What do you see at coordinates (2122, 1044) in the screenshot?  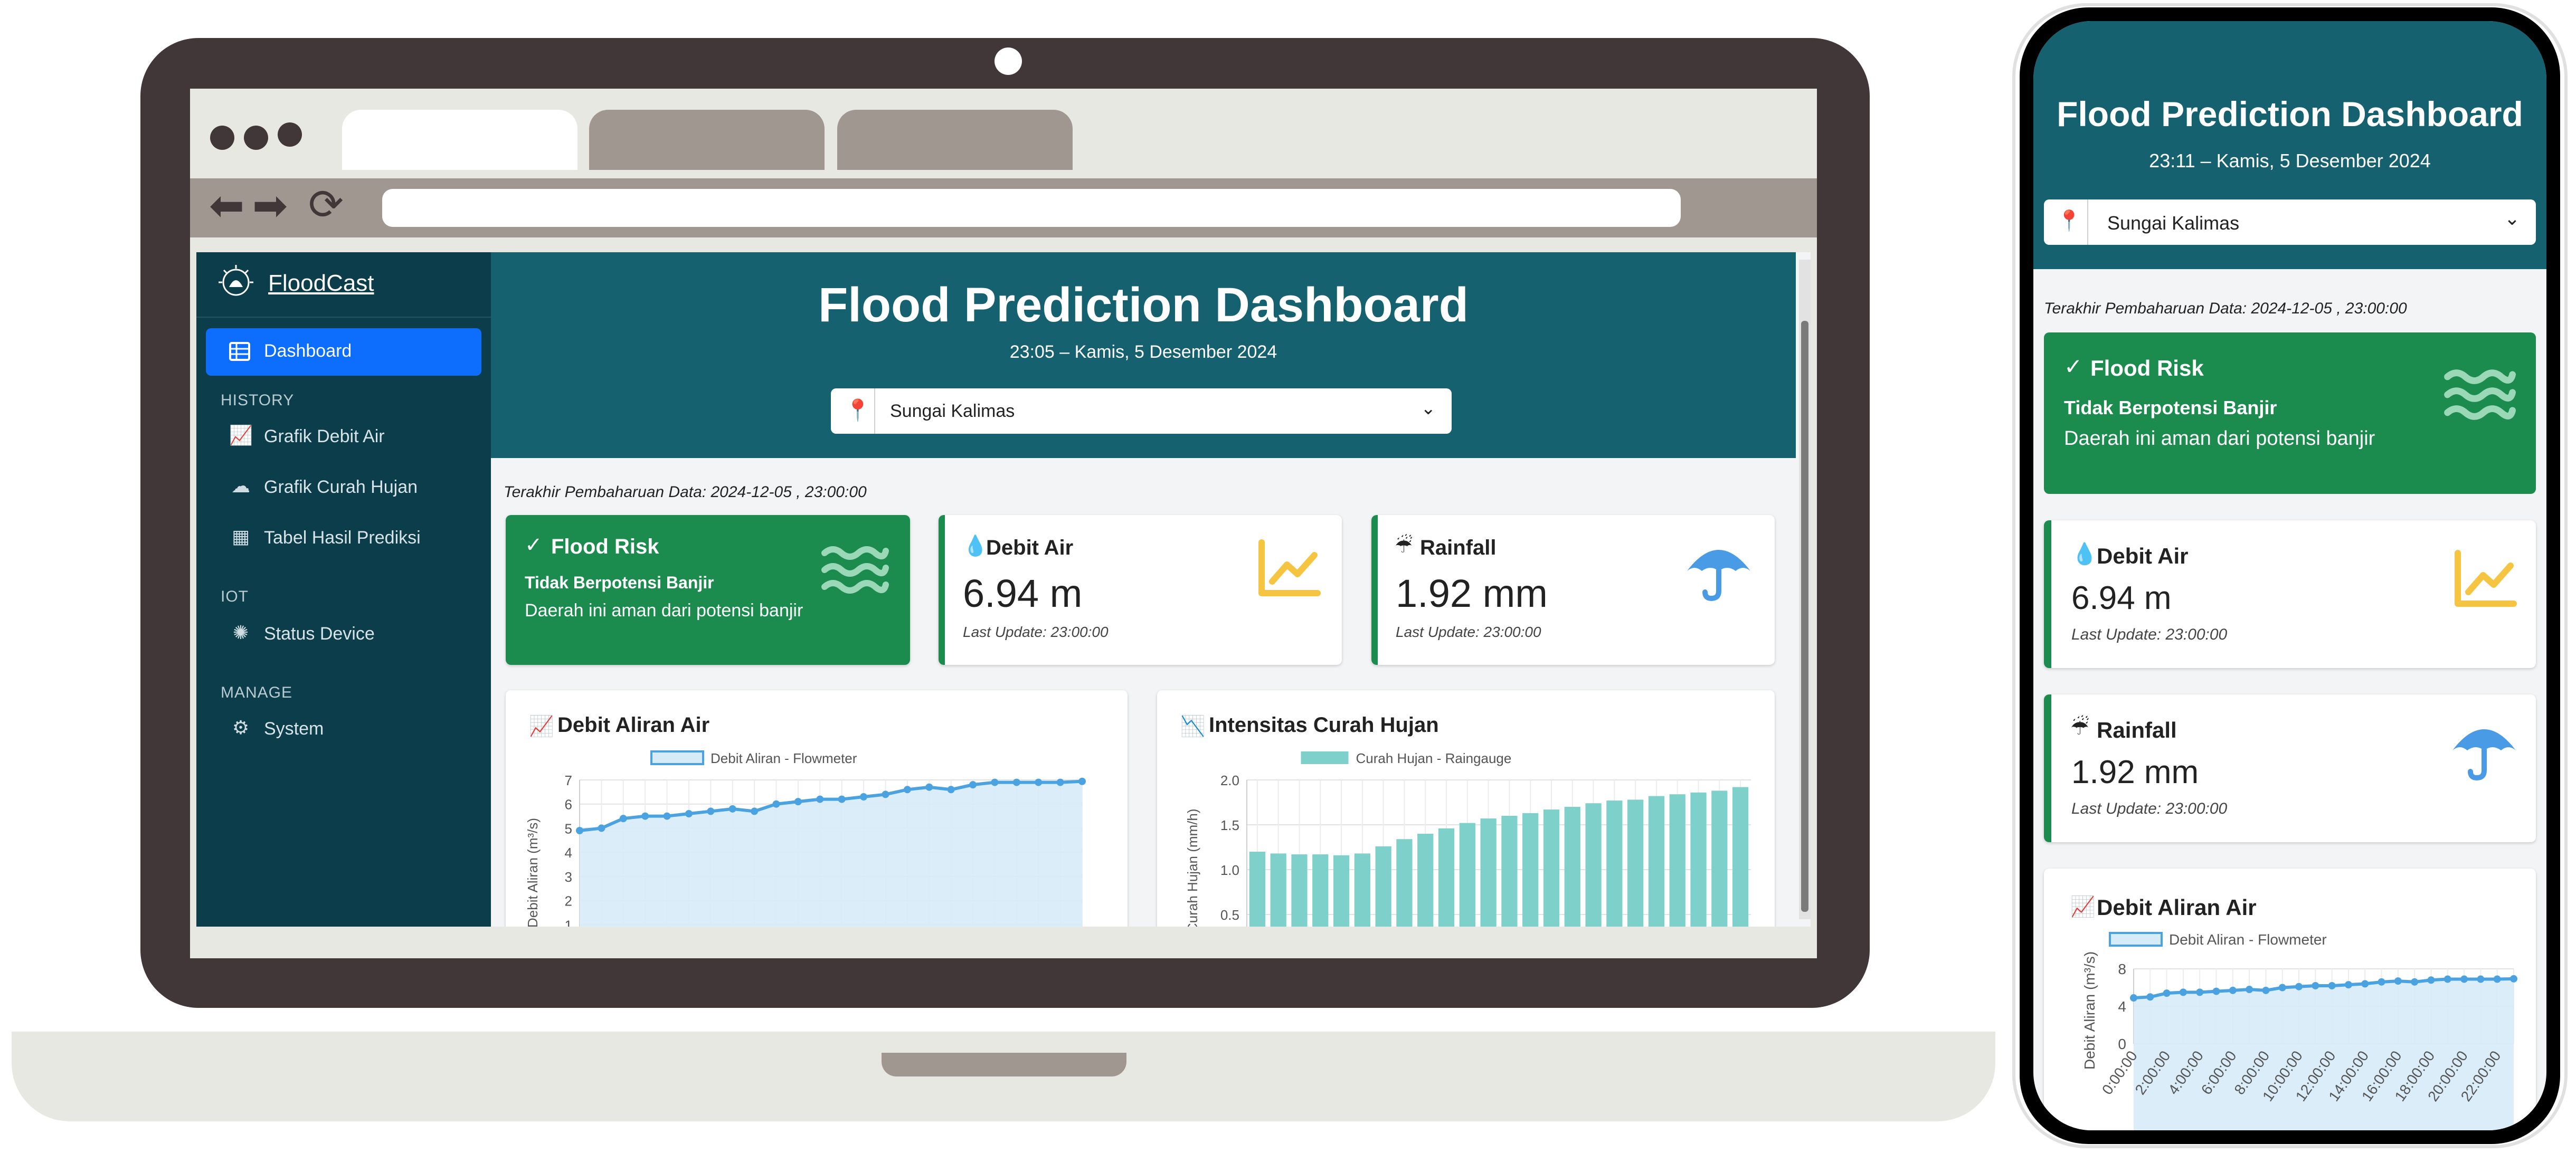 I see `y-tick-label: 0` at bounding box center [2122, 1044].